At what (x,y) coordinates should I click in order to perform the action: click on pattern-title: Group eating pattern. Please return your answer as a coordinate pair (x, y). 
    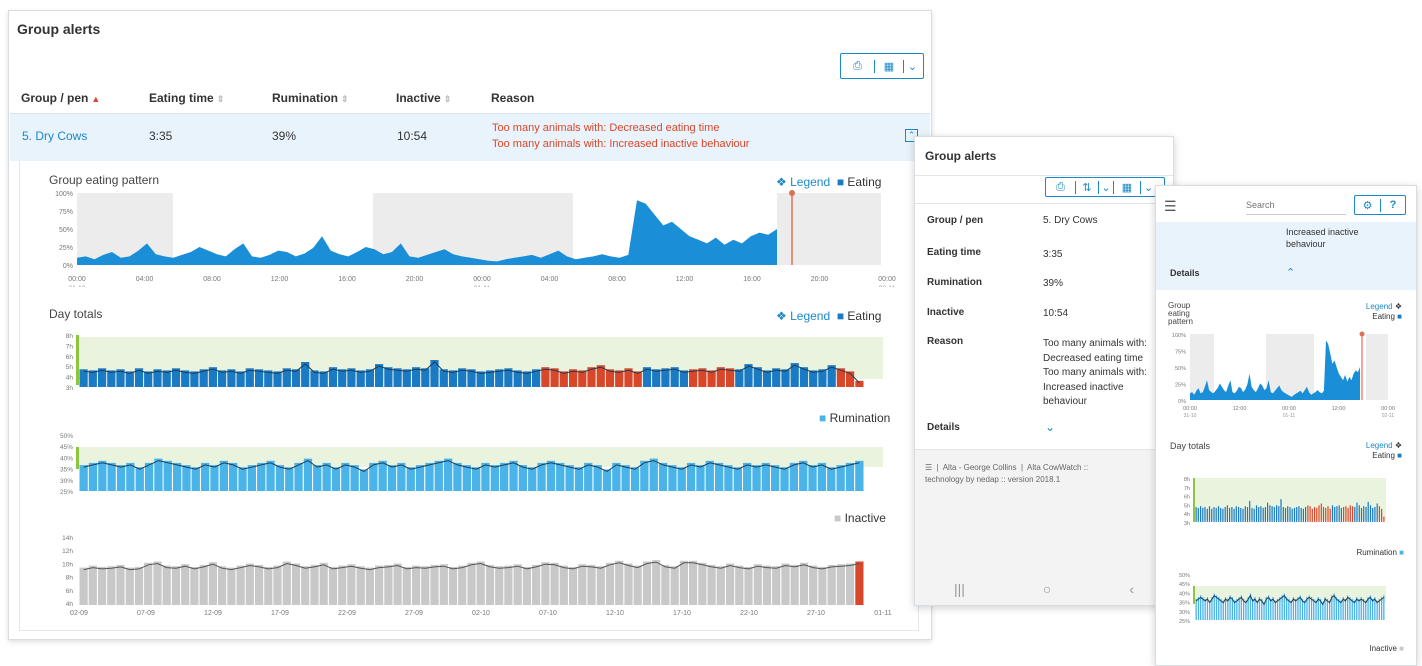
    Looking at the image, I should click on (104, 180).